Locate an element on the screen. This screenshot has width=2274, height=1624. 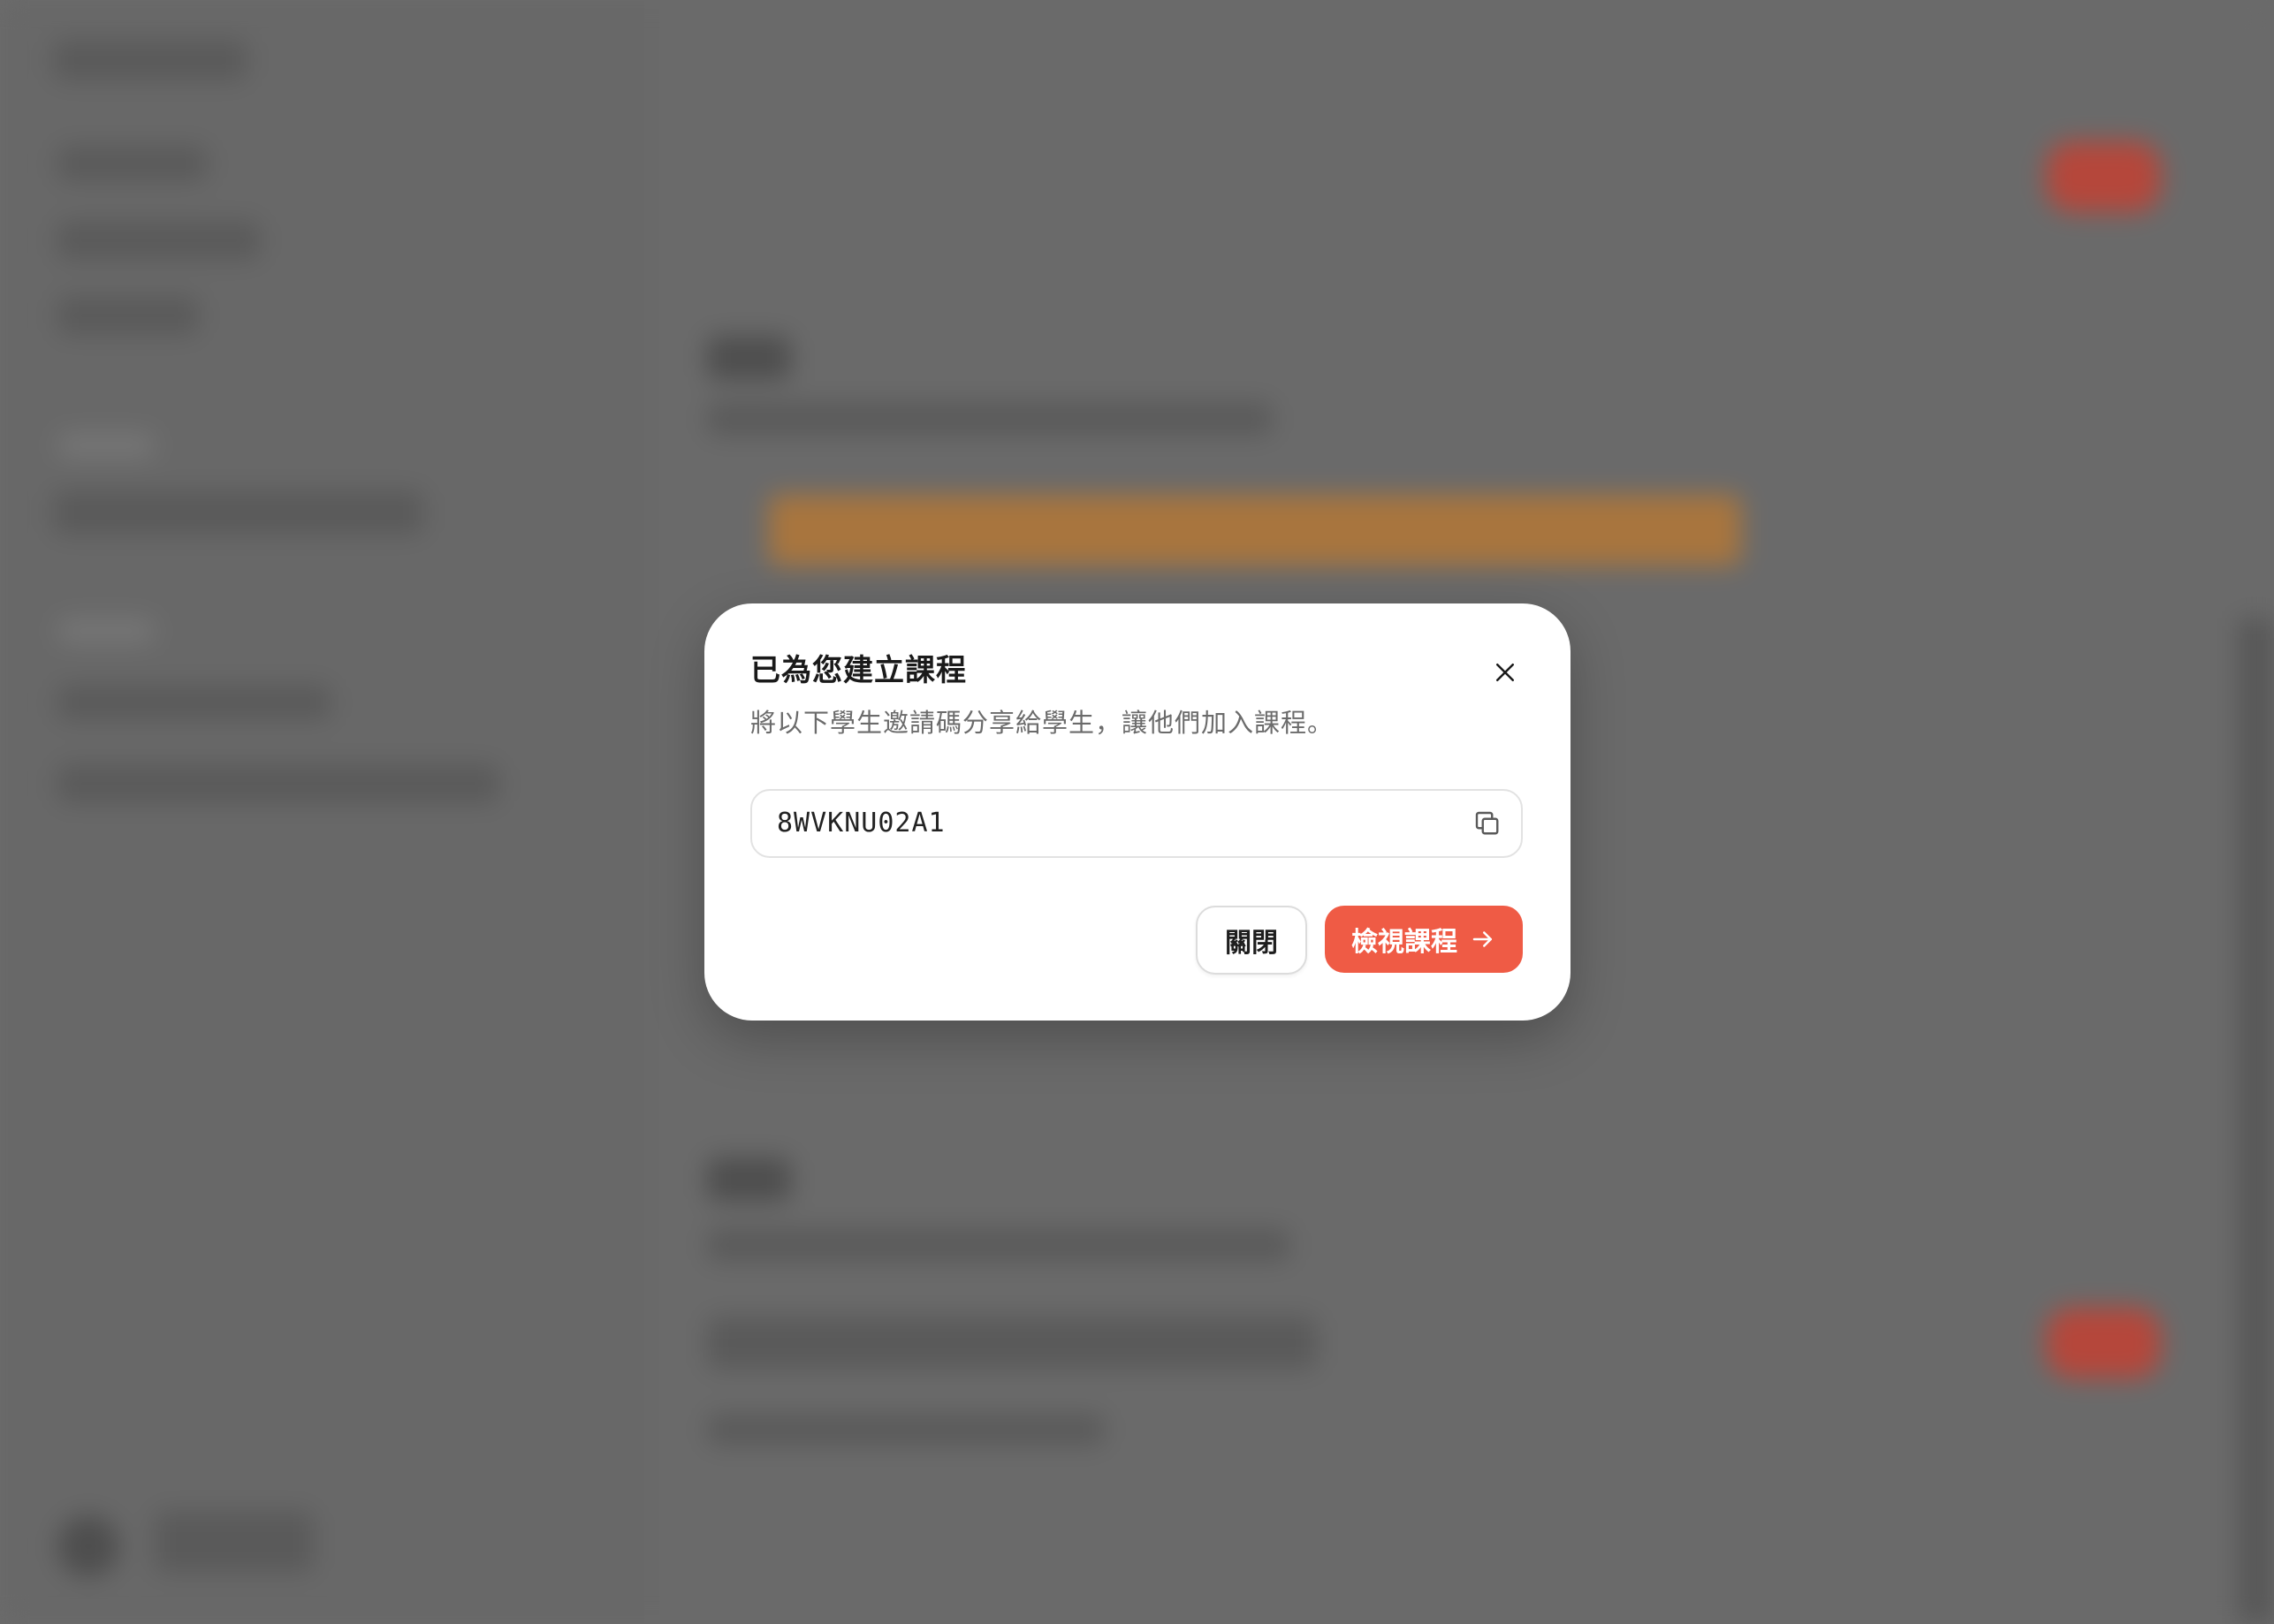
user-name is located at coordinates (235, 1542).